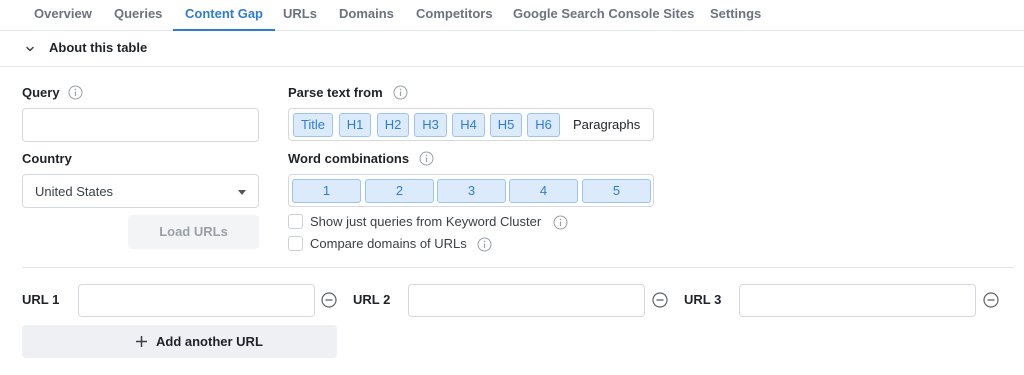  Describe the element at coordinates (393, 125) in the screenshot. I see `parse-option-h2: H2` at that location.